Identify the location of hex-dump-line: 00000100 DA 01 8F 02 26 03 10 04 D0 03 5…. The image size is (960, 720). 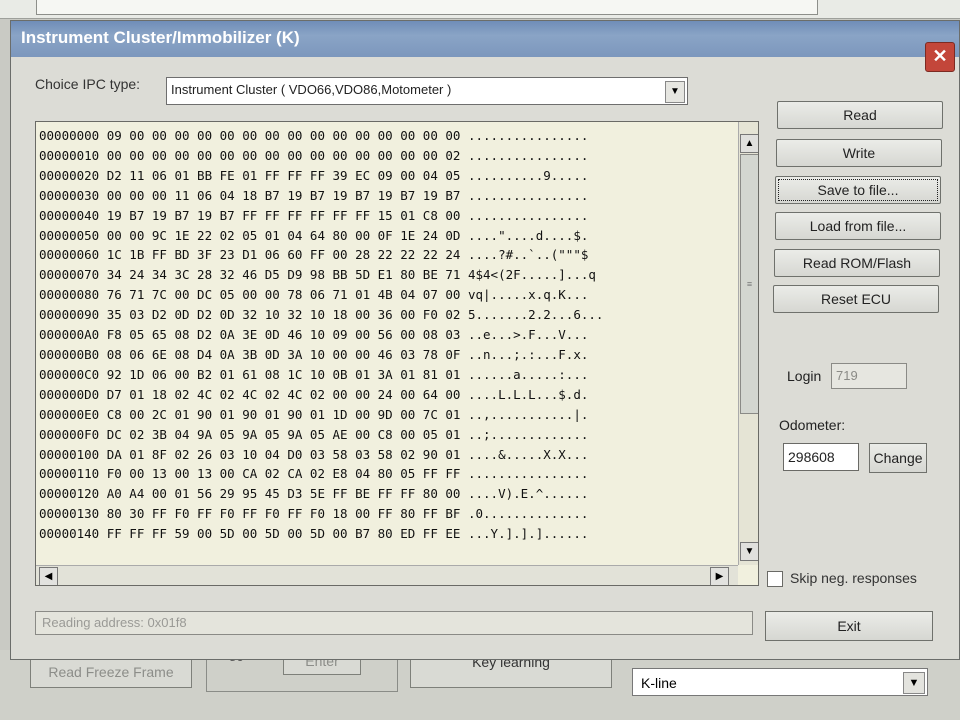
(314, 454).